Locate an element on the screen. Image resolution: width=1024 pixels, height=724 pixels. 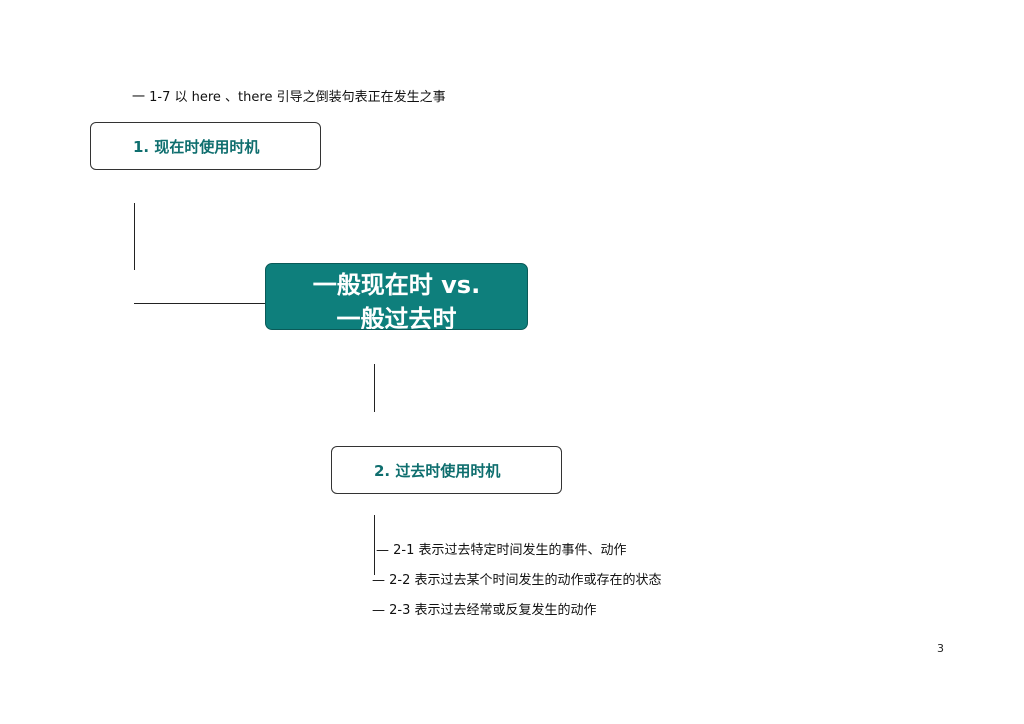
page-number: 3 is located at coordinates (940, 648).